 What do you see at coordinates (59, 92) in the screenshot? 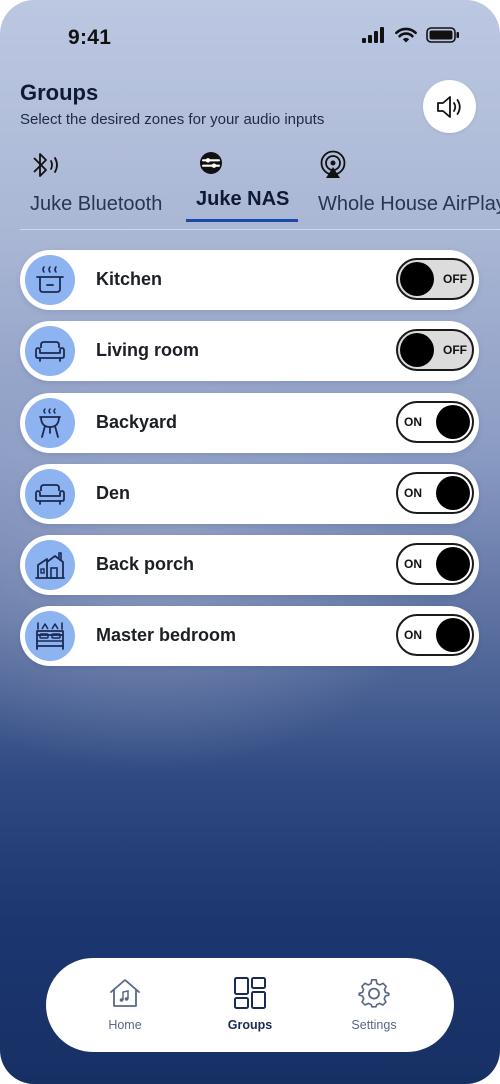
I see `page-title: Groups` at bounding box center [59, 92].